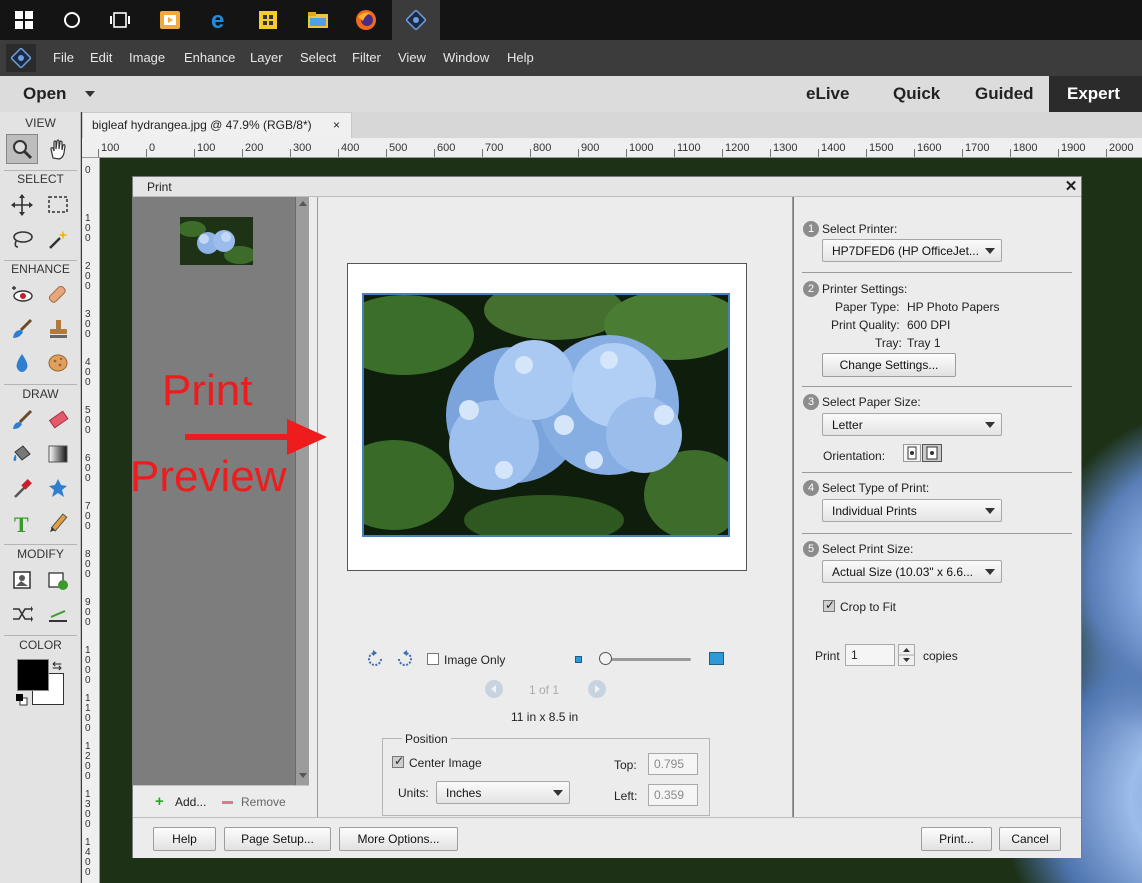 Image resolution: width=1142 pixels, height=883 pixels. Describe the element at coordinates (58, 523) in the screenshot. I see `pencil-tool-icon` at that location.